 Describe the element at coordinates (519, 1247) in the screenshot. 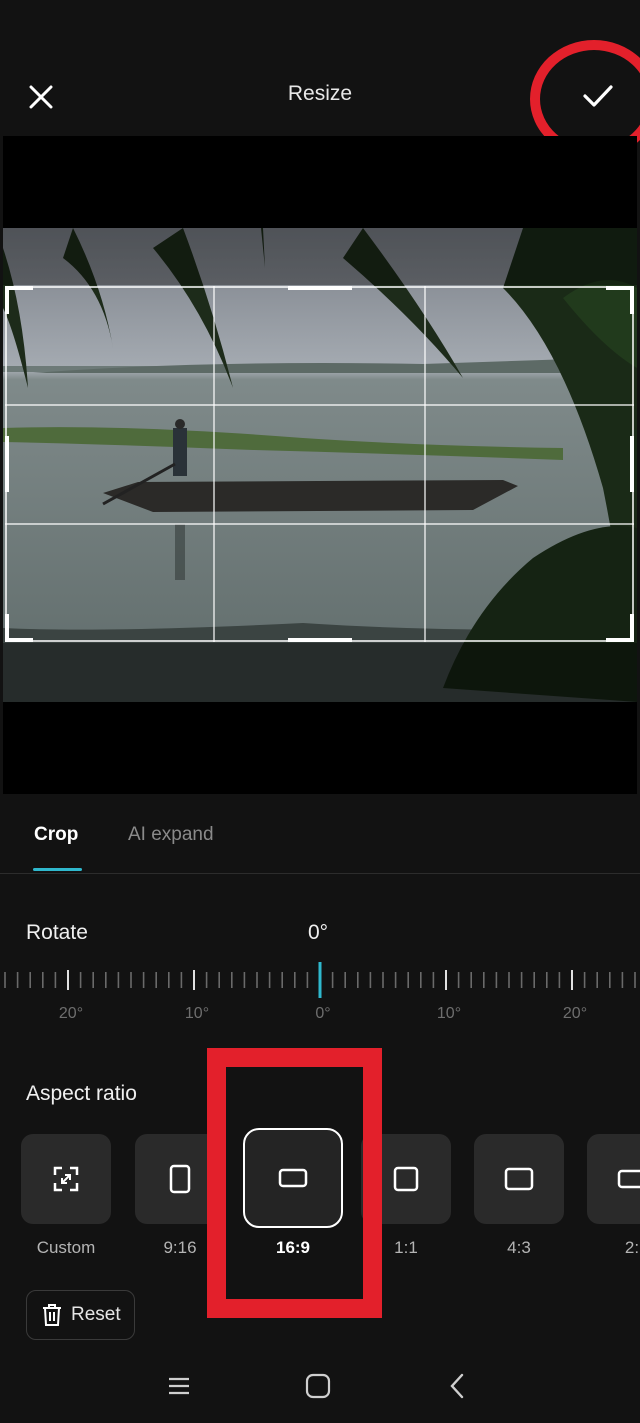

I see `ratio-label: 4:3` at that location.